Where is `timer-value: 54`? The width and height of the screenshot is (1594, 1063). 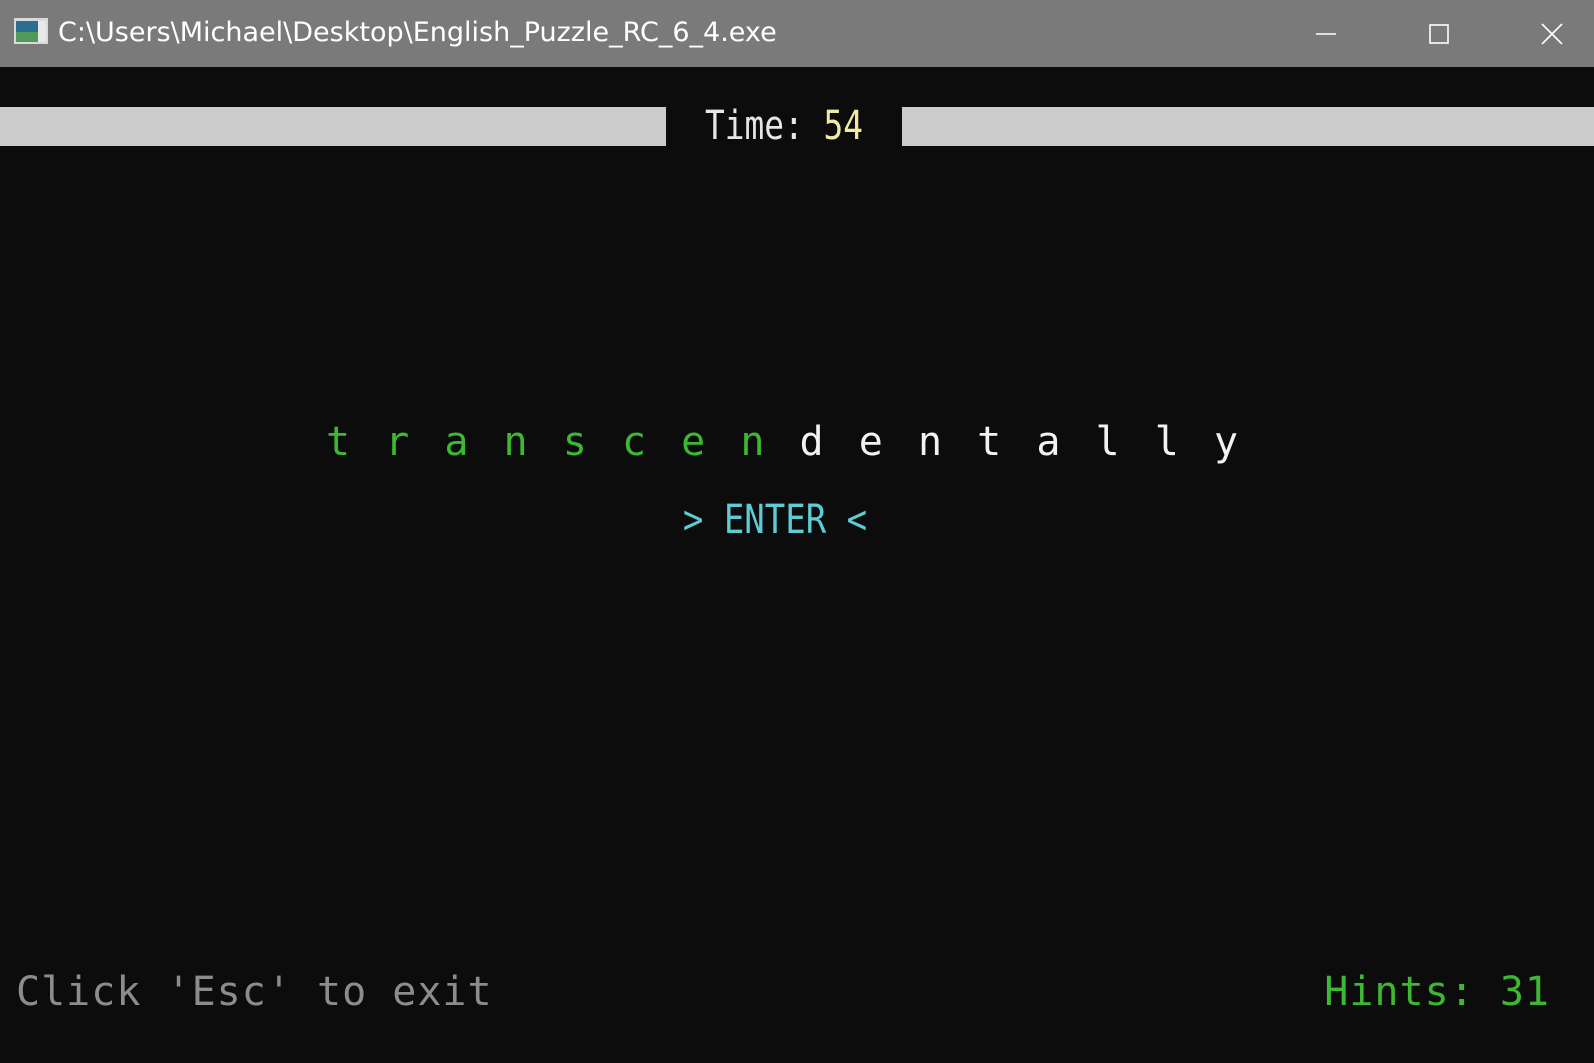 timer-value: 54 is located at coordinates (843, 126).